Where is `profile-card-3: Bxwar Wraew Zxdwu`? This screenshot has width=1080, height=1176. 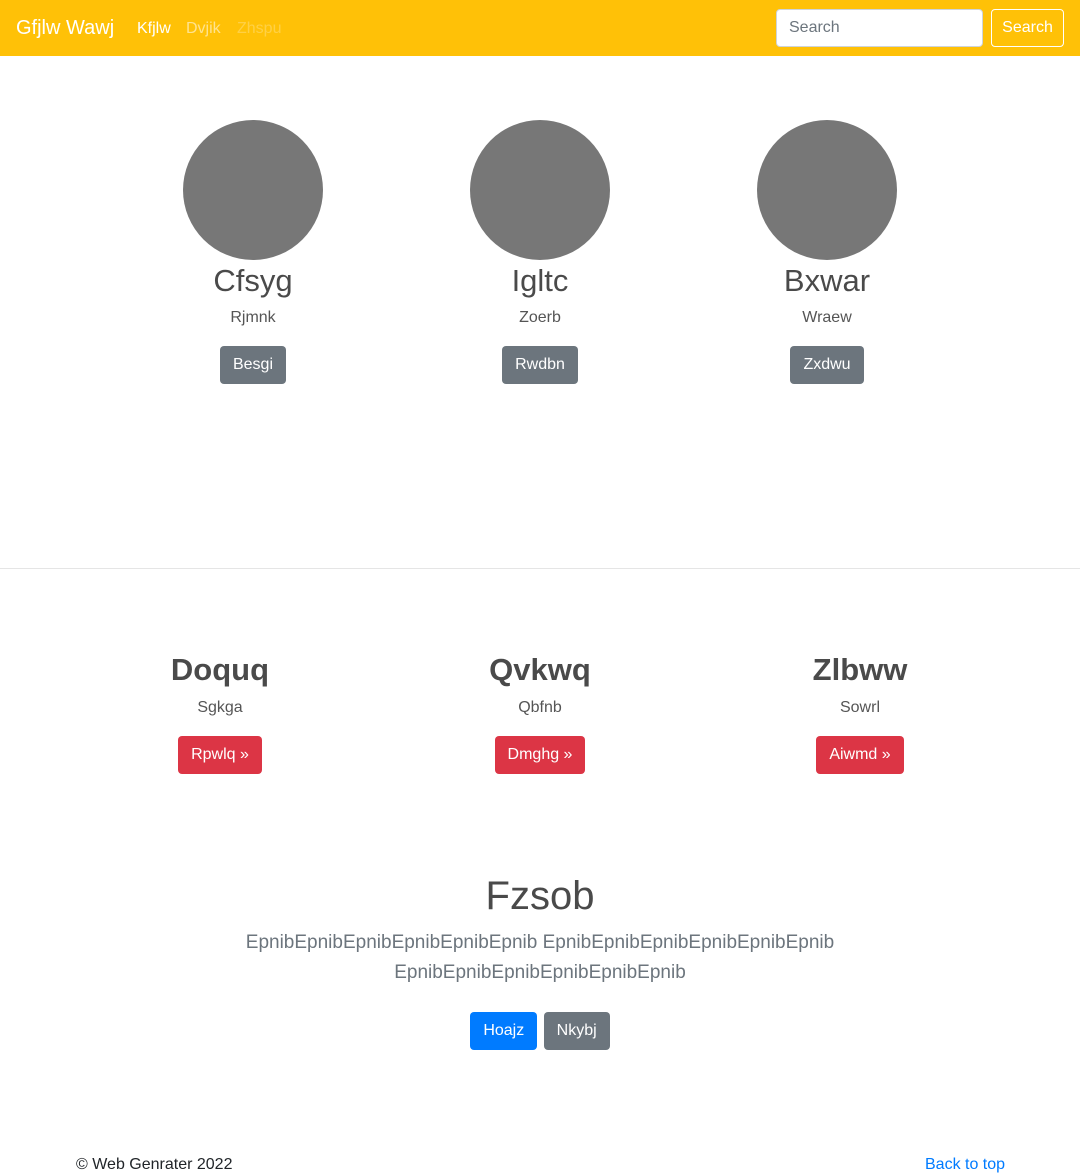 profile-card-3: Bxwar Wraew Zxdwu is located at coordinates (827, 252).